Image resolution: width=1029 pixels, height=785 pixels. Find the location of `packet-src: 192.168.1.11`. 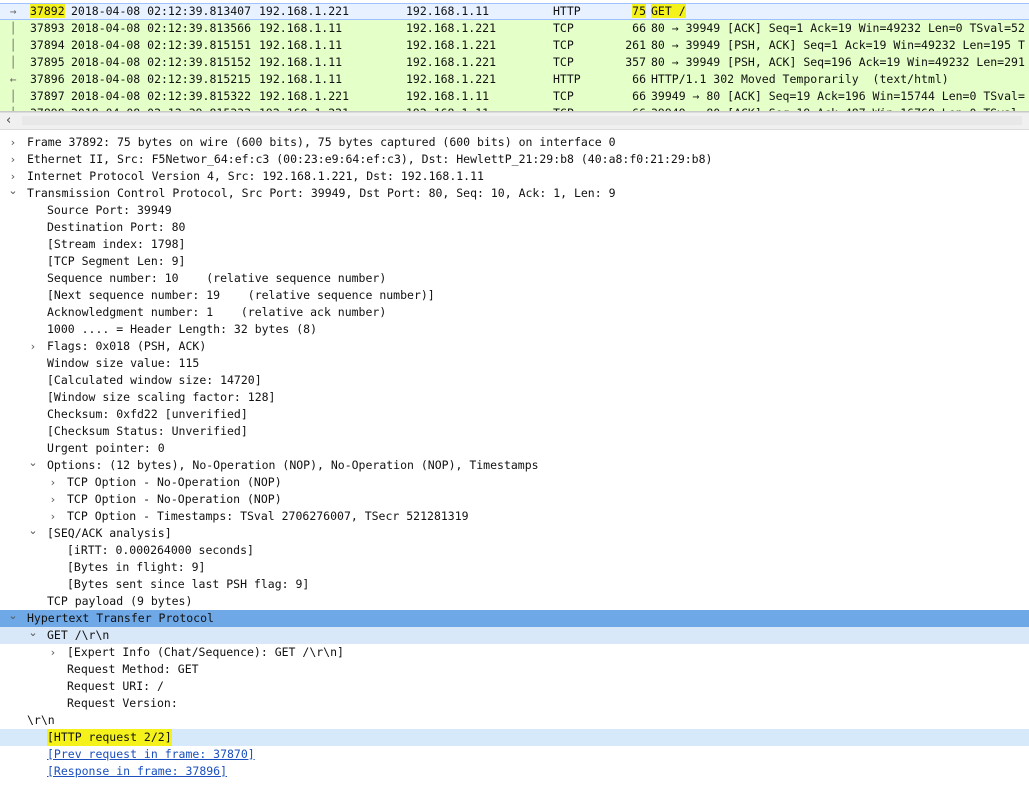

packet-src: 192.168.1.11 is located at coordinates (301, 62).